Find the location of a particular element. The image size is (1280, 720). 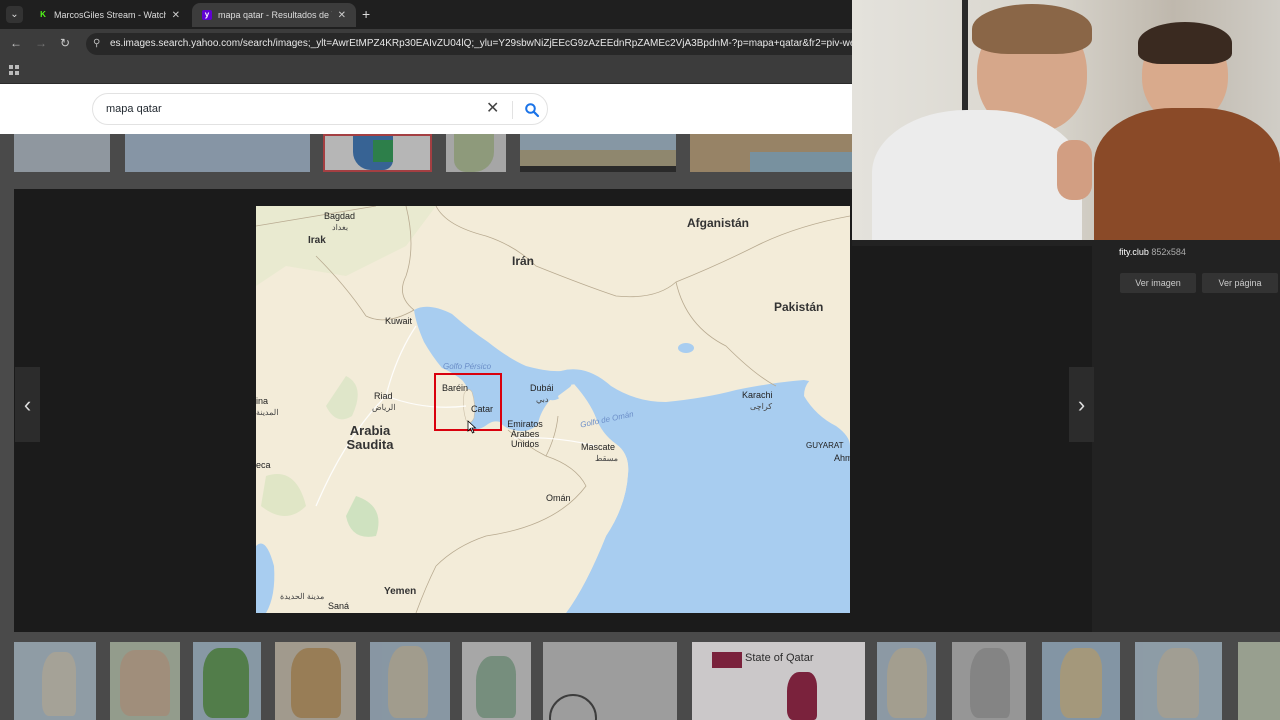

map-label-guyarat: GUYARAT is located at coordinates (825, 445).